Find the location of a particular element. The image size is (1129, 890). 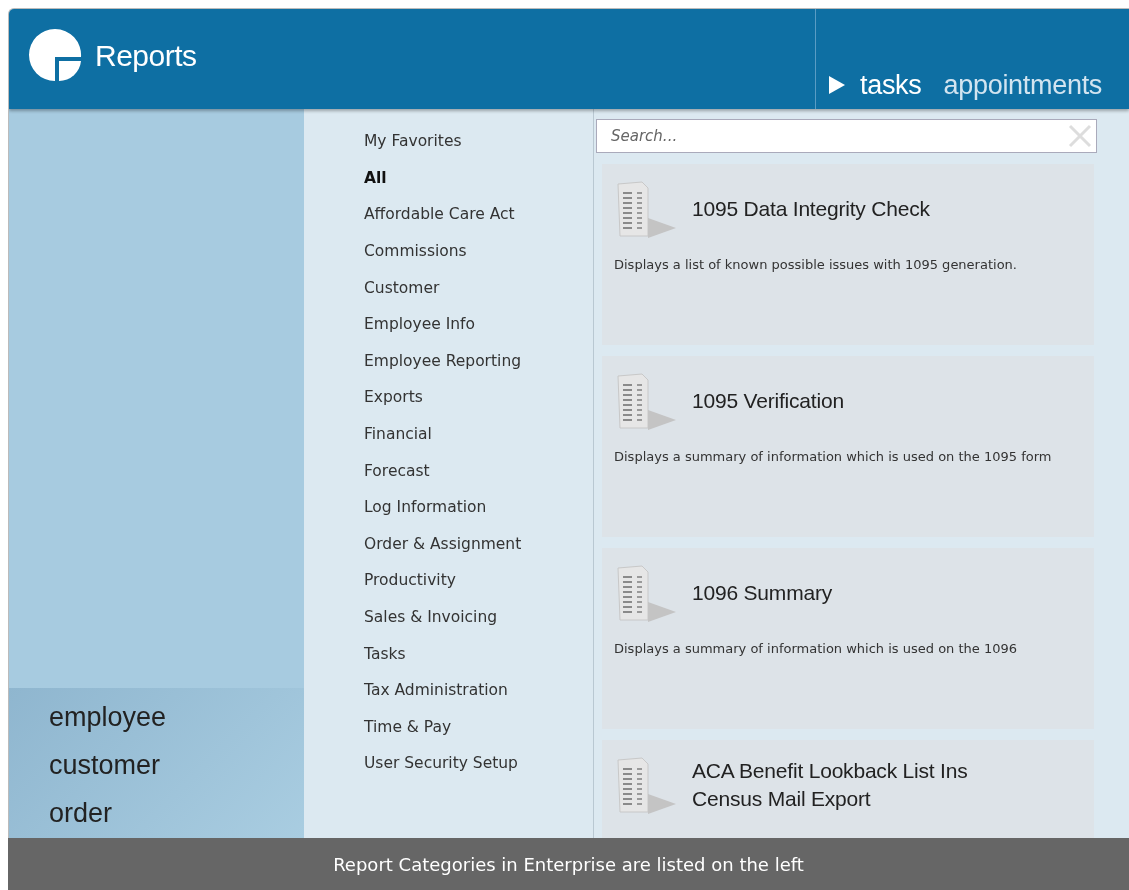

report-description: Displays a summary of information which is used on the 1096 is located at coordinates (816, 649).